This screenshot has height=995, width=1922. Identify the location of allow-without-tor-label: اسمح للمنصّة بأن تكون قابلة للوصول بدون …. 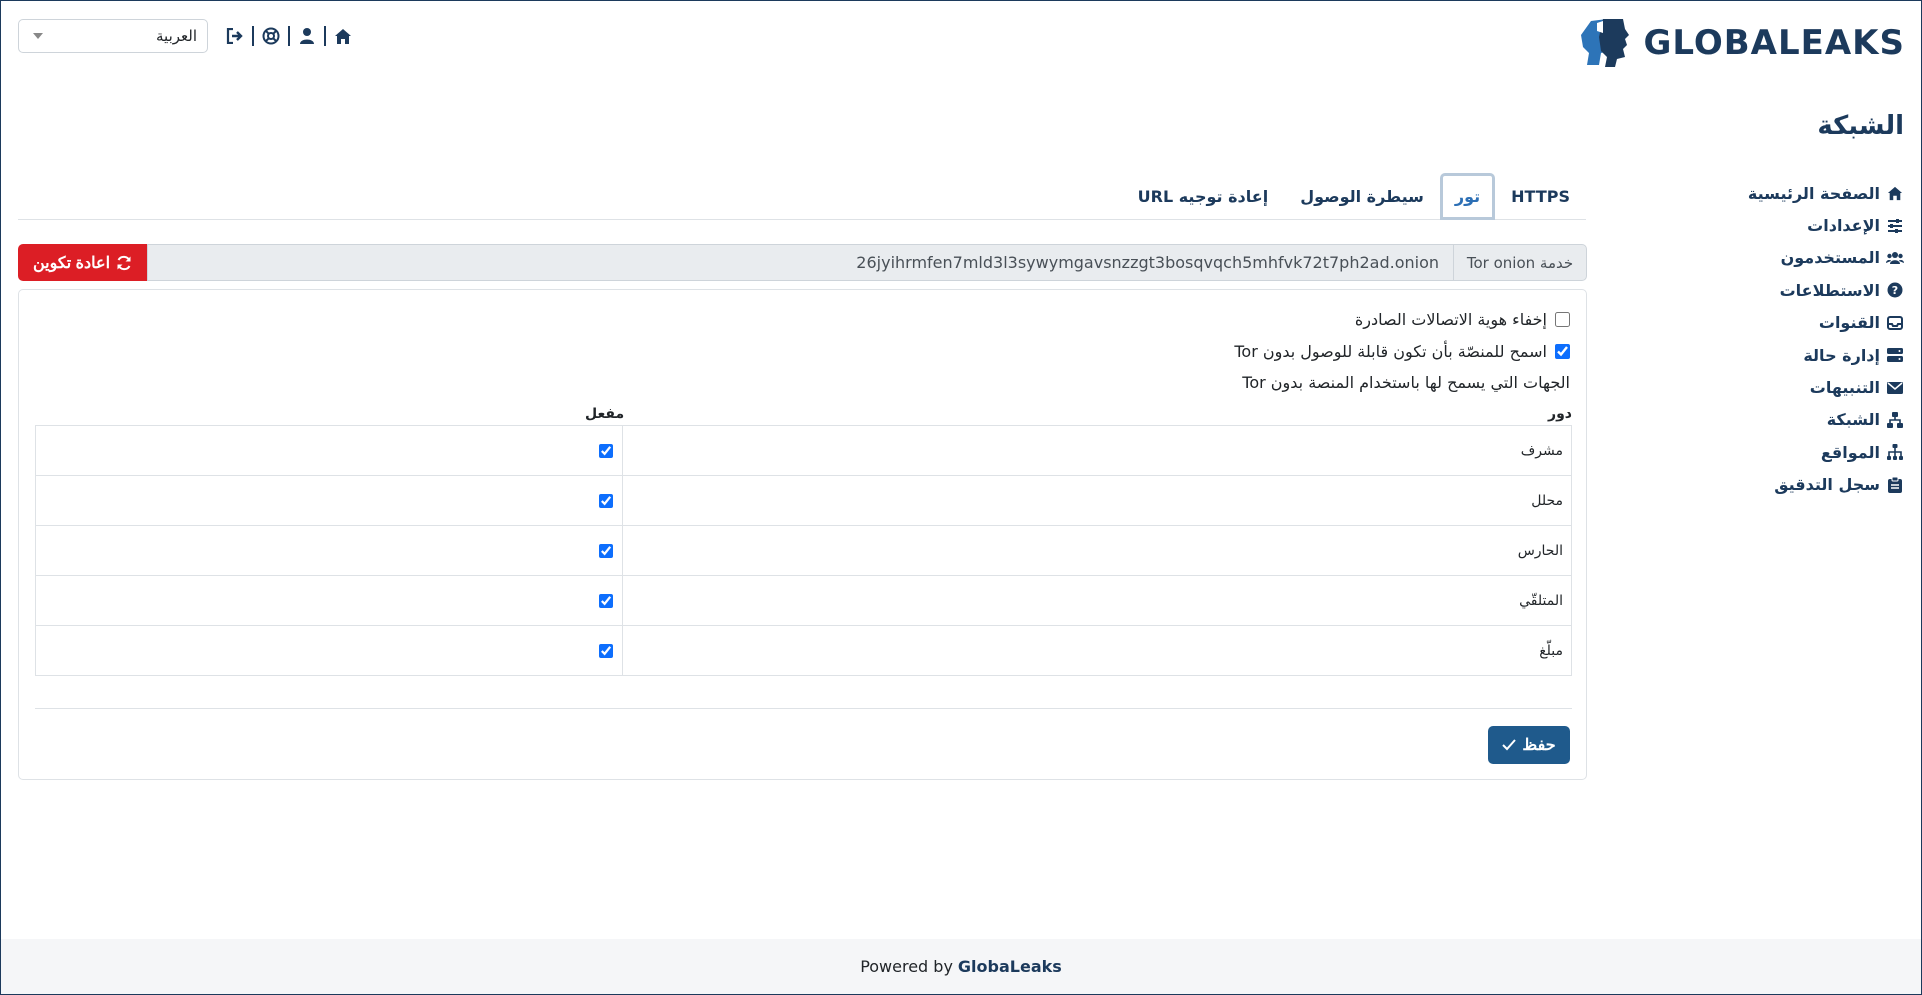
(1390, 351).